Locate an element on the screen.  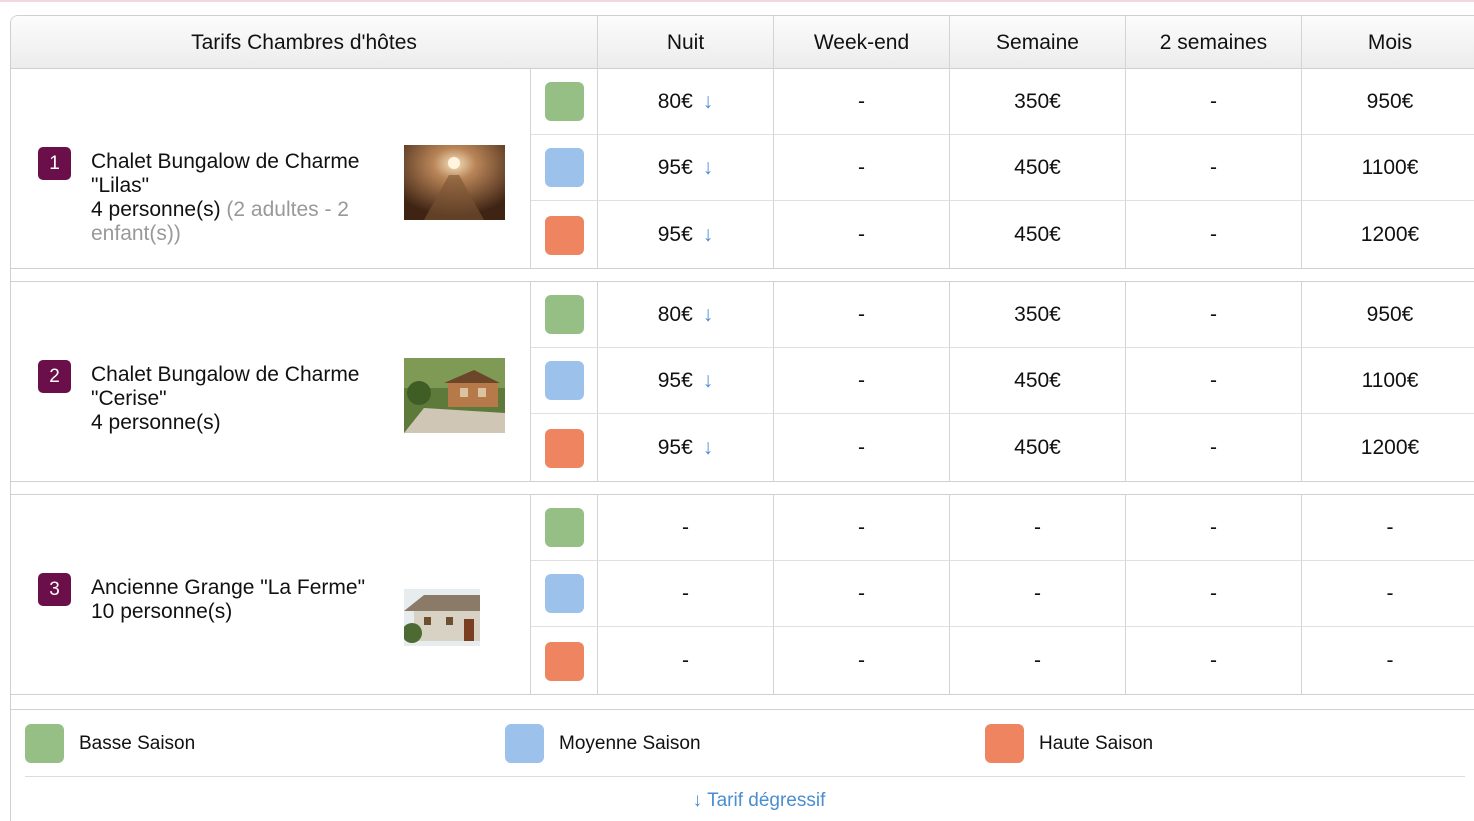
room-number-badge-1: 1 is located at coordinates (54, 163).